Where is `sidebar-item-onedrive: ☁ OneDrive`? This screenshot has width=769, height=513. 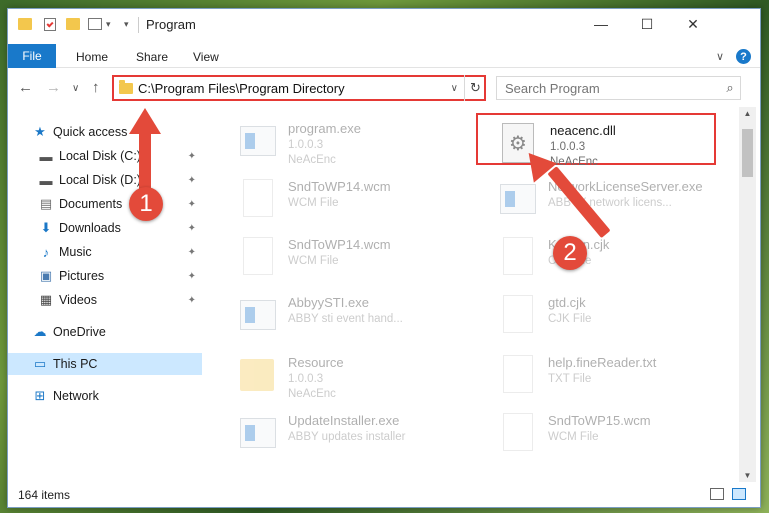
sidebar-item-onedrive: ☁ OneDrive is located at coordinates (105, 332).